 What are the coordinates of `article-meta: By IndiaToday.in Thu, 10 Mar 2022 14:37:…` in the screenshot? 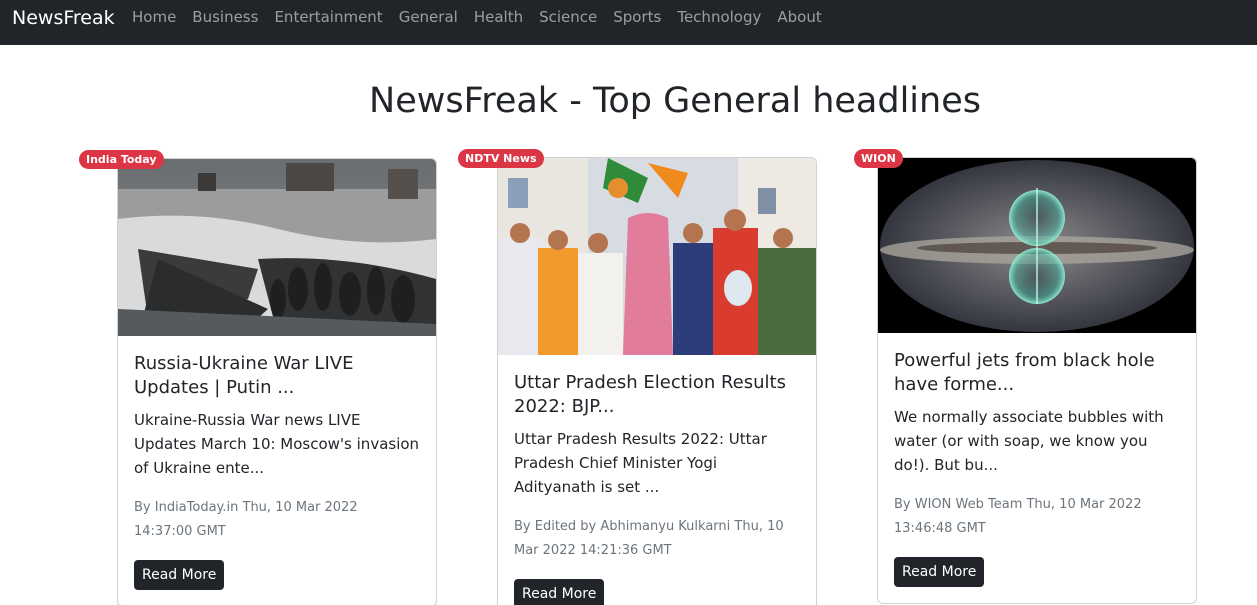 It's located at (246, 519).